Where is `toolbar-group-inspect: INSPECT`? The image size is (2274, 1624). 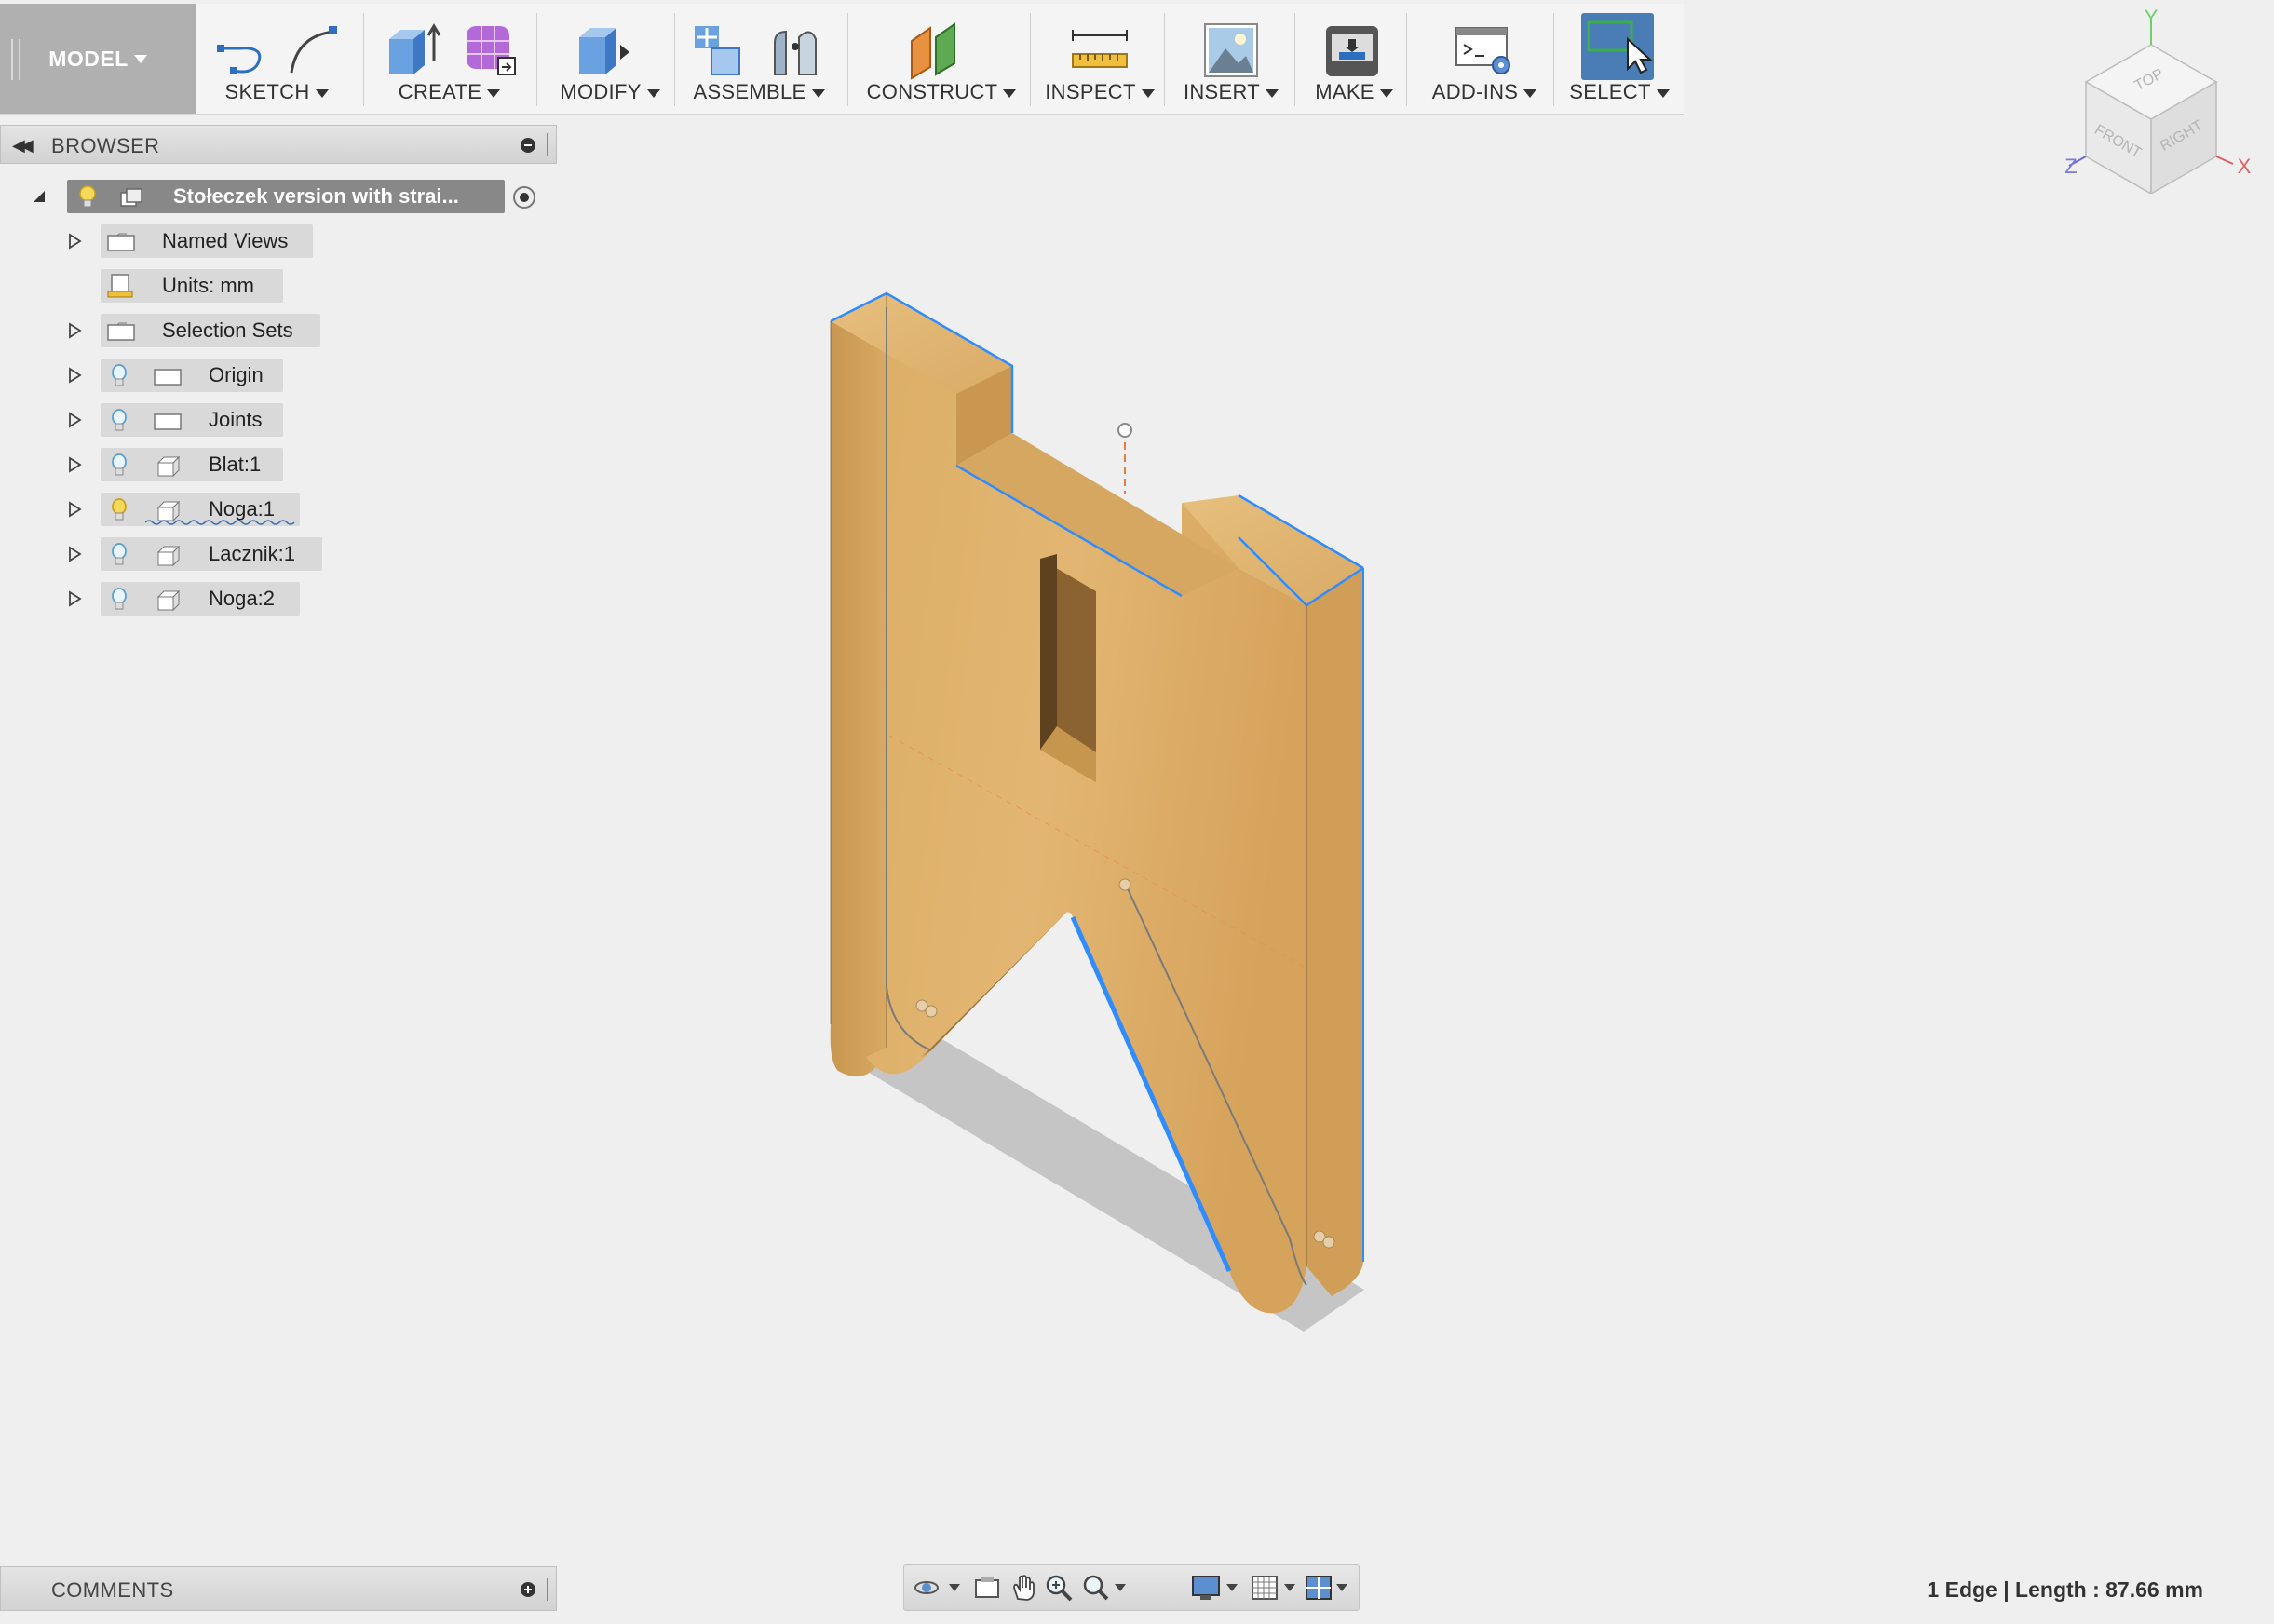 toolbar-group-inspect: INSPECT is located at coordinates (1099, 59).